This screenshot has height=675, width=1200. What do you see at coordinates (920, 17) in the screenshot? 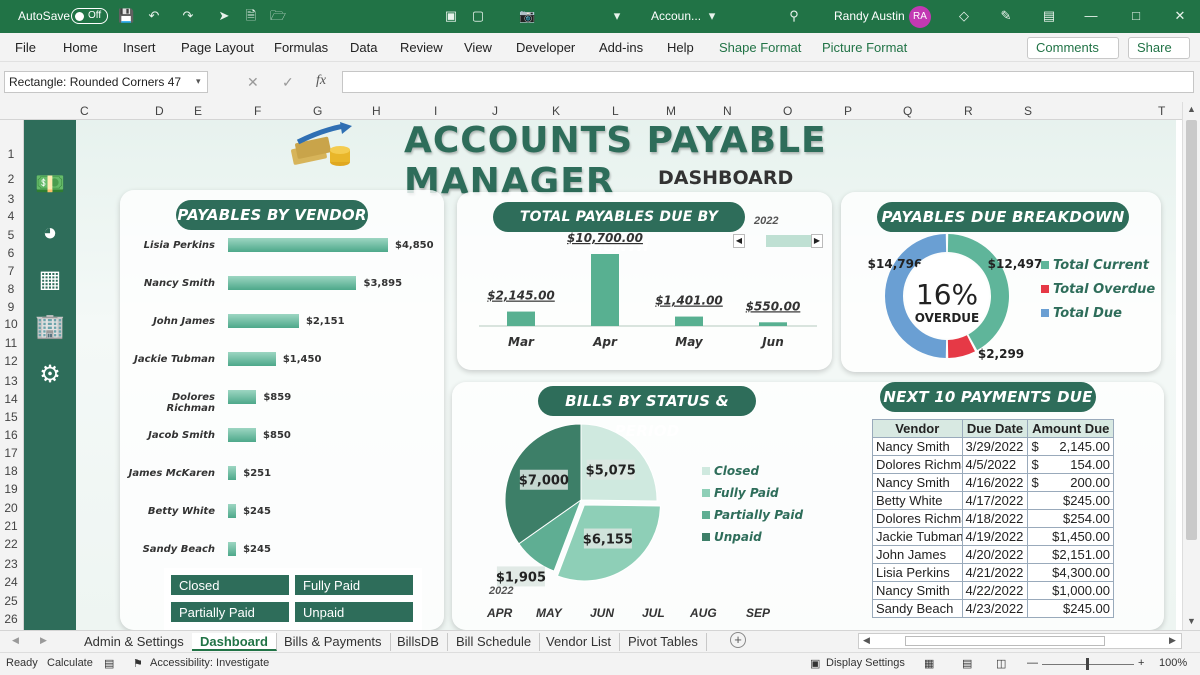
I see `avatar: RA` at bounding box center [920, 17].